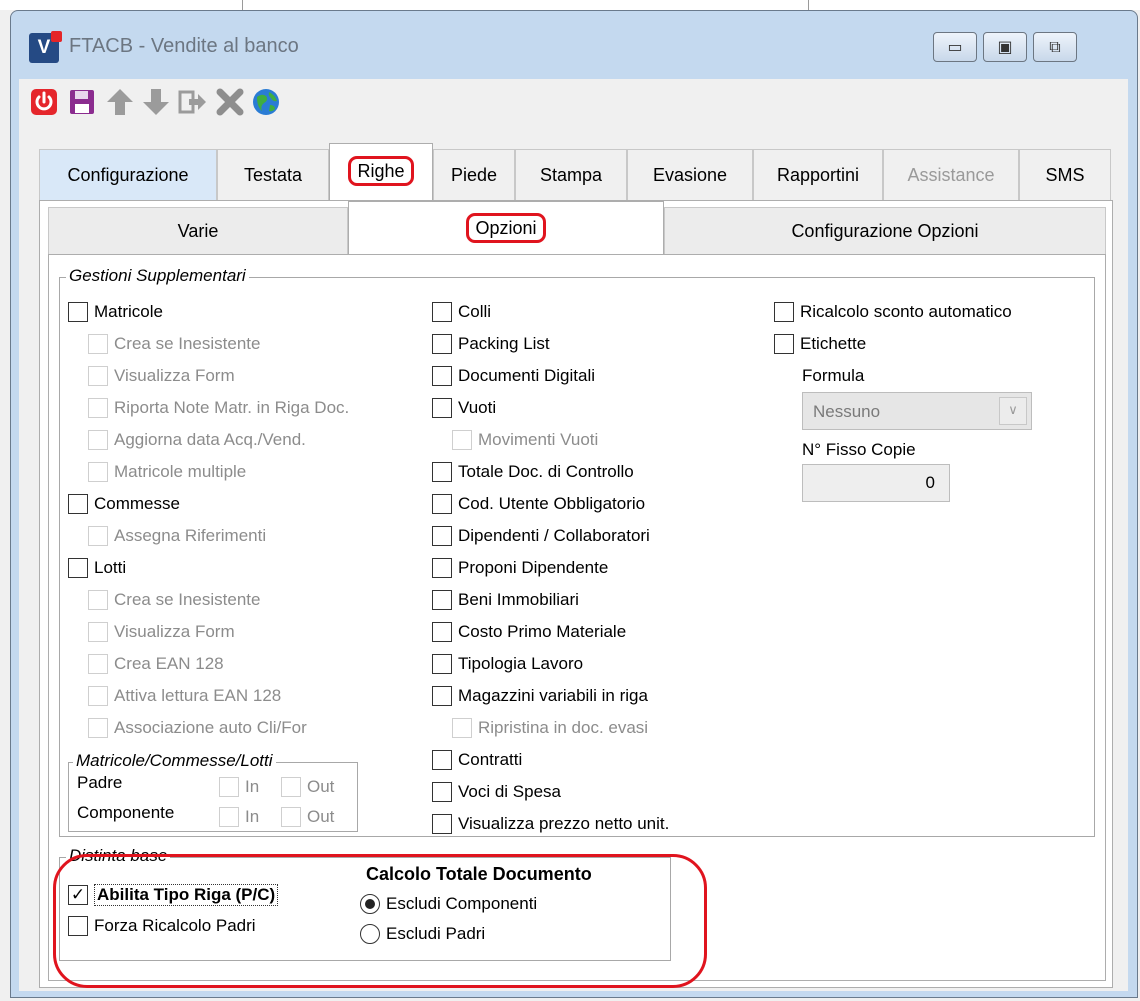 The height and width of the screenshot is (1001, 1140). What do you see at coordinates (307, 817) in the screenshot?
I see `checkbox-componente-out: Out` at bounding box center [307, 817].